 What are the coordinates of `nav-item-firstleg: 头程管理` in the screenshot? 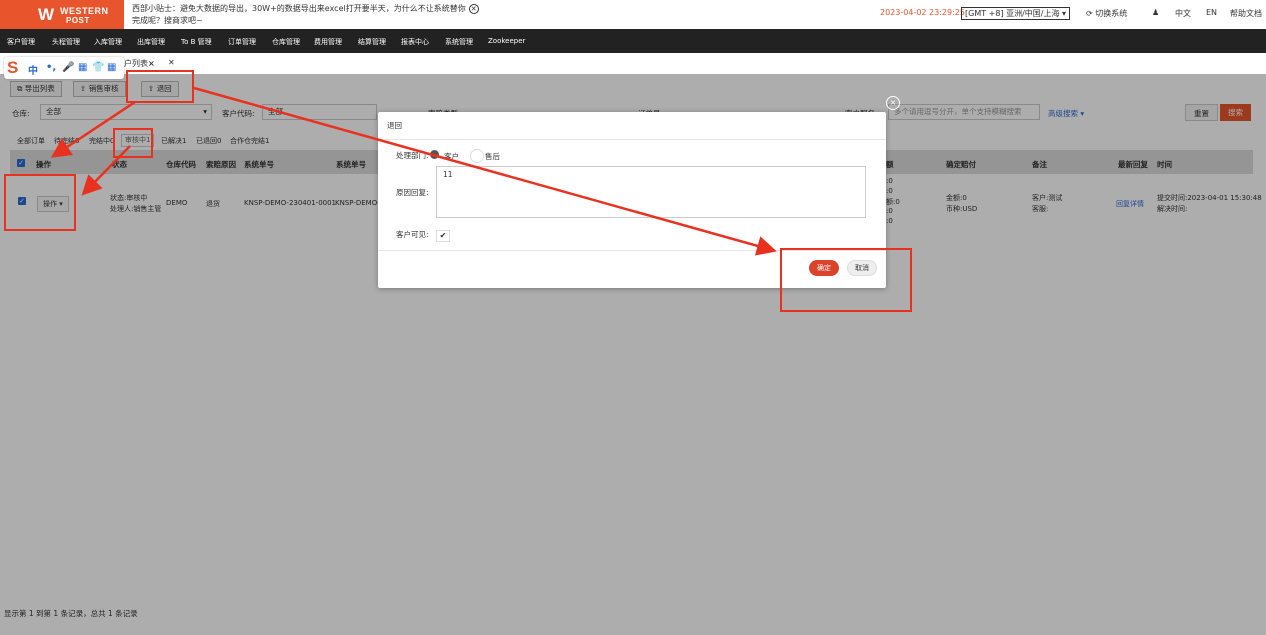 It's located at (66, 42).